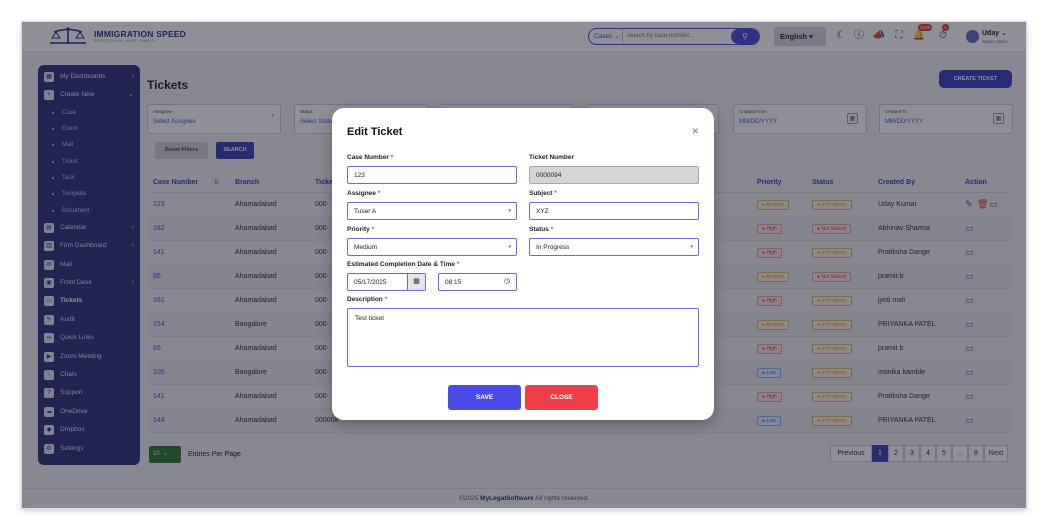  I want to click on calendar-icon: ▦, so click(416, 282).